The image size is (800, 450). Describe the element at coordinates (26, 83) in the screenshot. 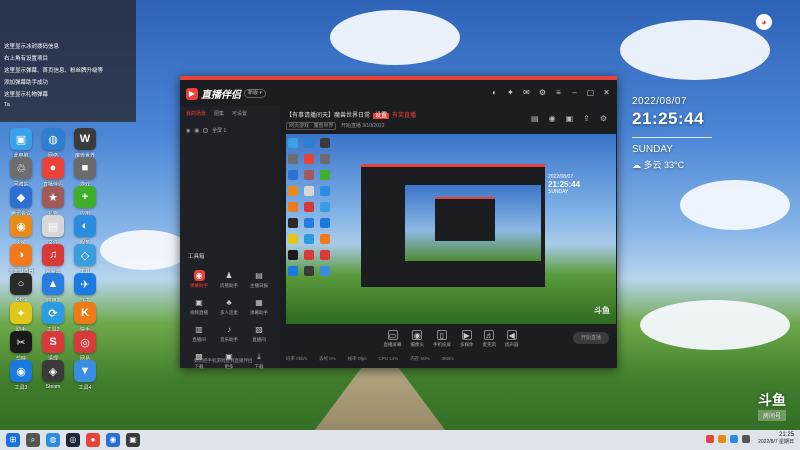

I see `notification-line: 添加弹幕助手成功` at that location.